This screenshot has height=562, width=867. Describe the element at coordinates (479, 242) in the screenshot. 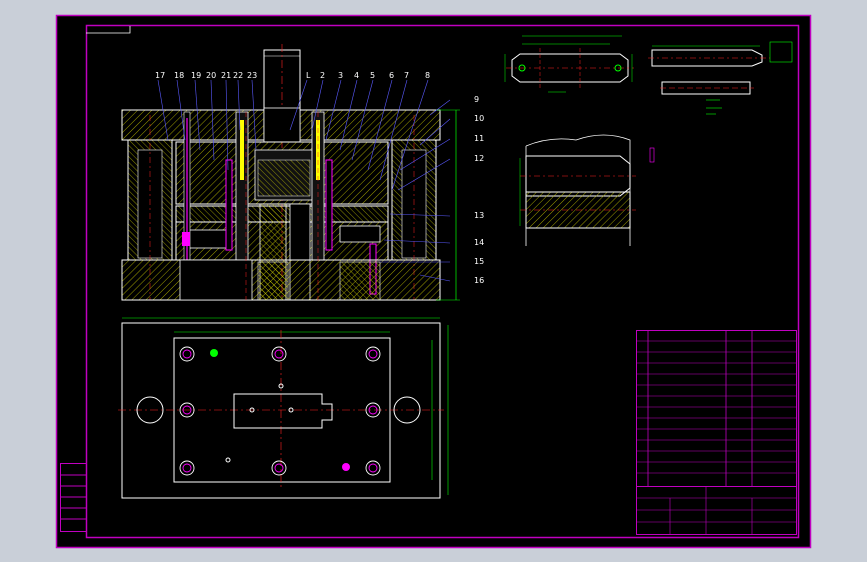

I see `part-number: 14` at that location.